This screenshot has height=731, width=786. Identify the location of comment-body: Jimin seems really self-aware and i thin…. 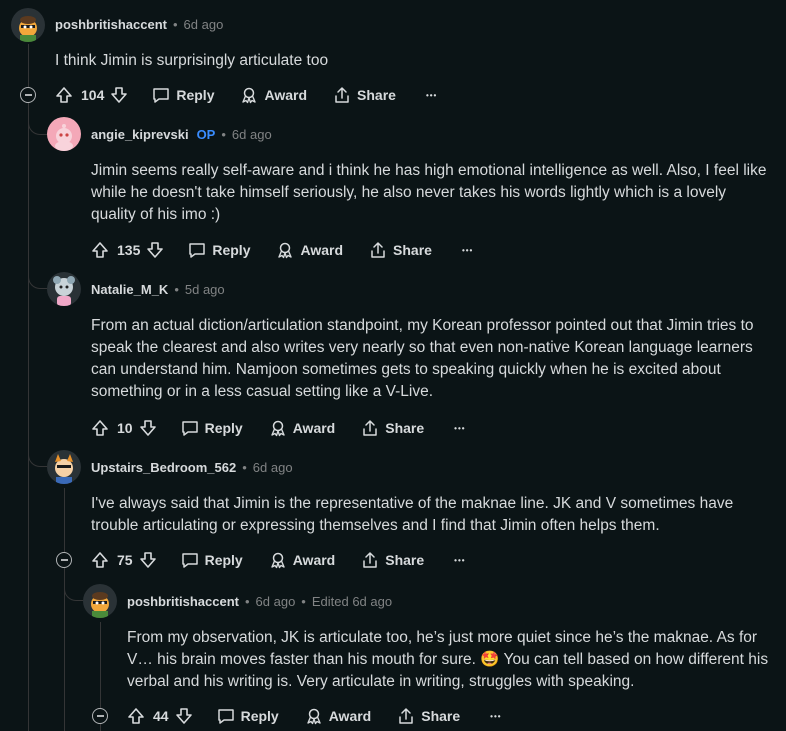
(429, 192).